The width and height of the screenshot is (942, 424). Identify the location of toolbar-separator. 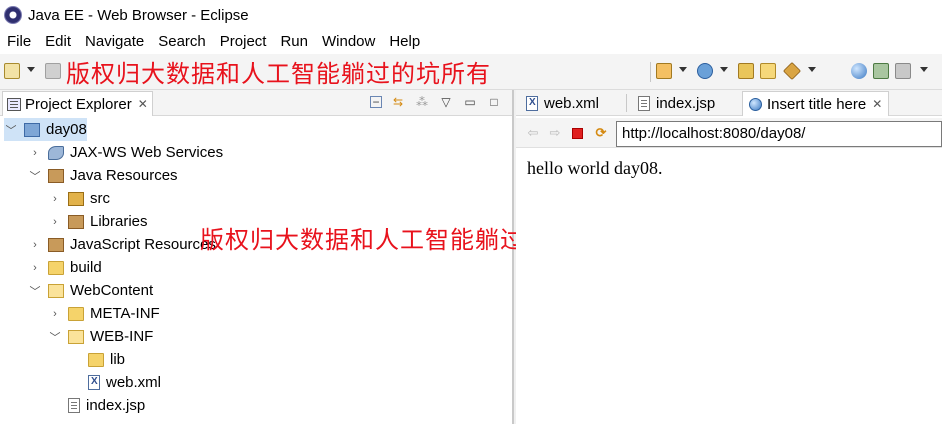
(650, 72).